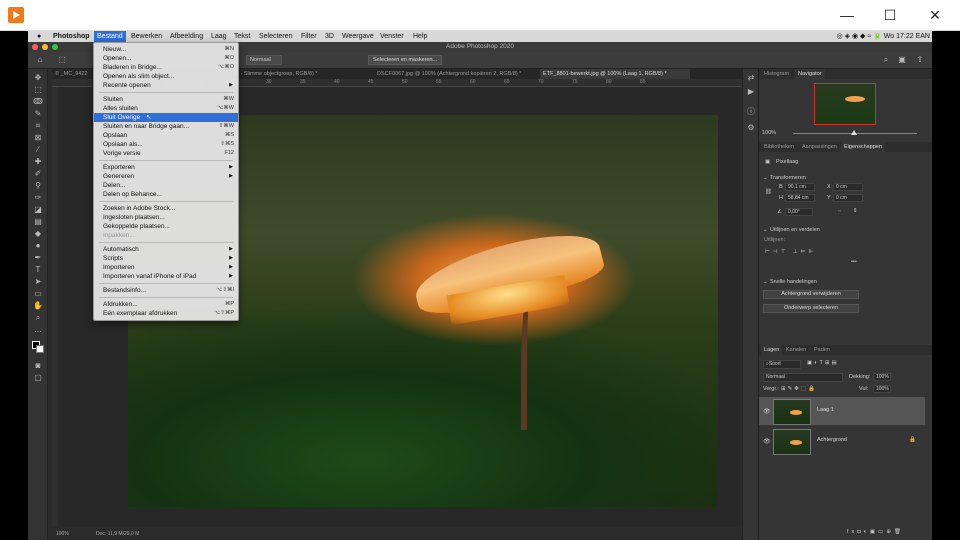  Describe the element at coordinates (38, 78) in the screenshot. I see `move-tool-icon: ✥` at that location.